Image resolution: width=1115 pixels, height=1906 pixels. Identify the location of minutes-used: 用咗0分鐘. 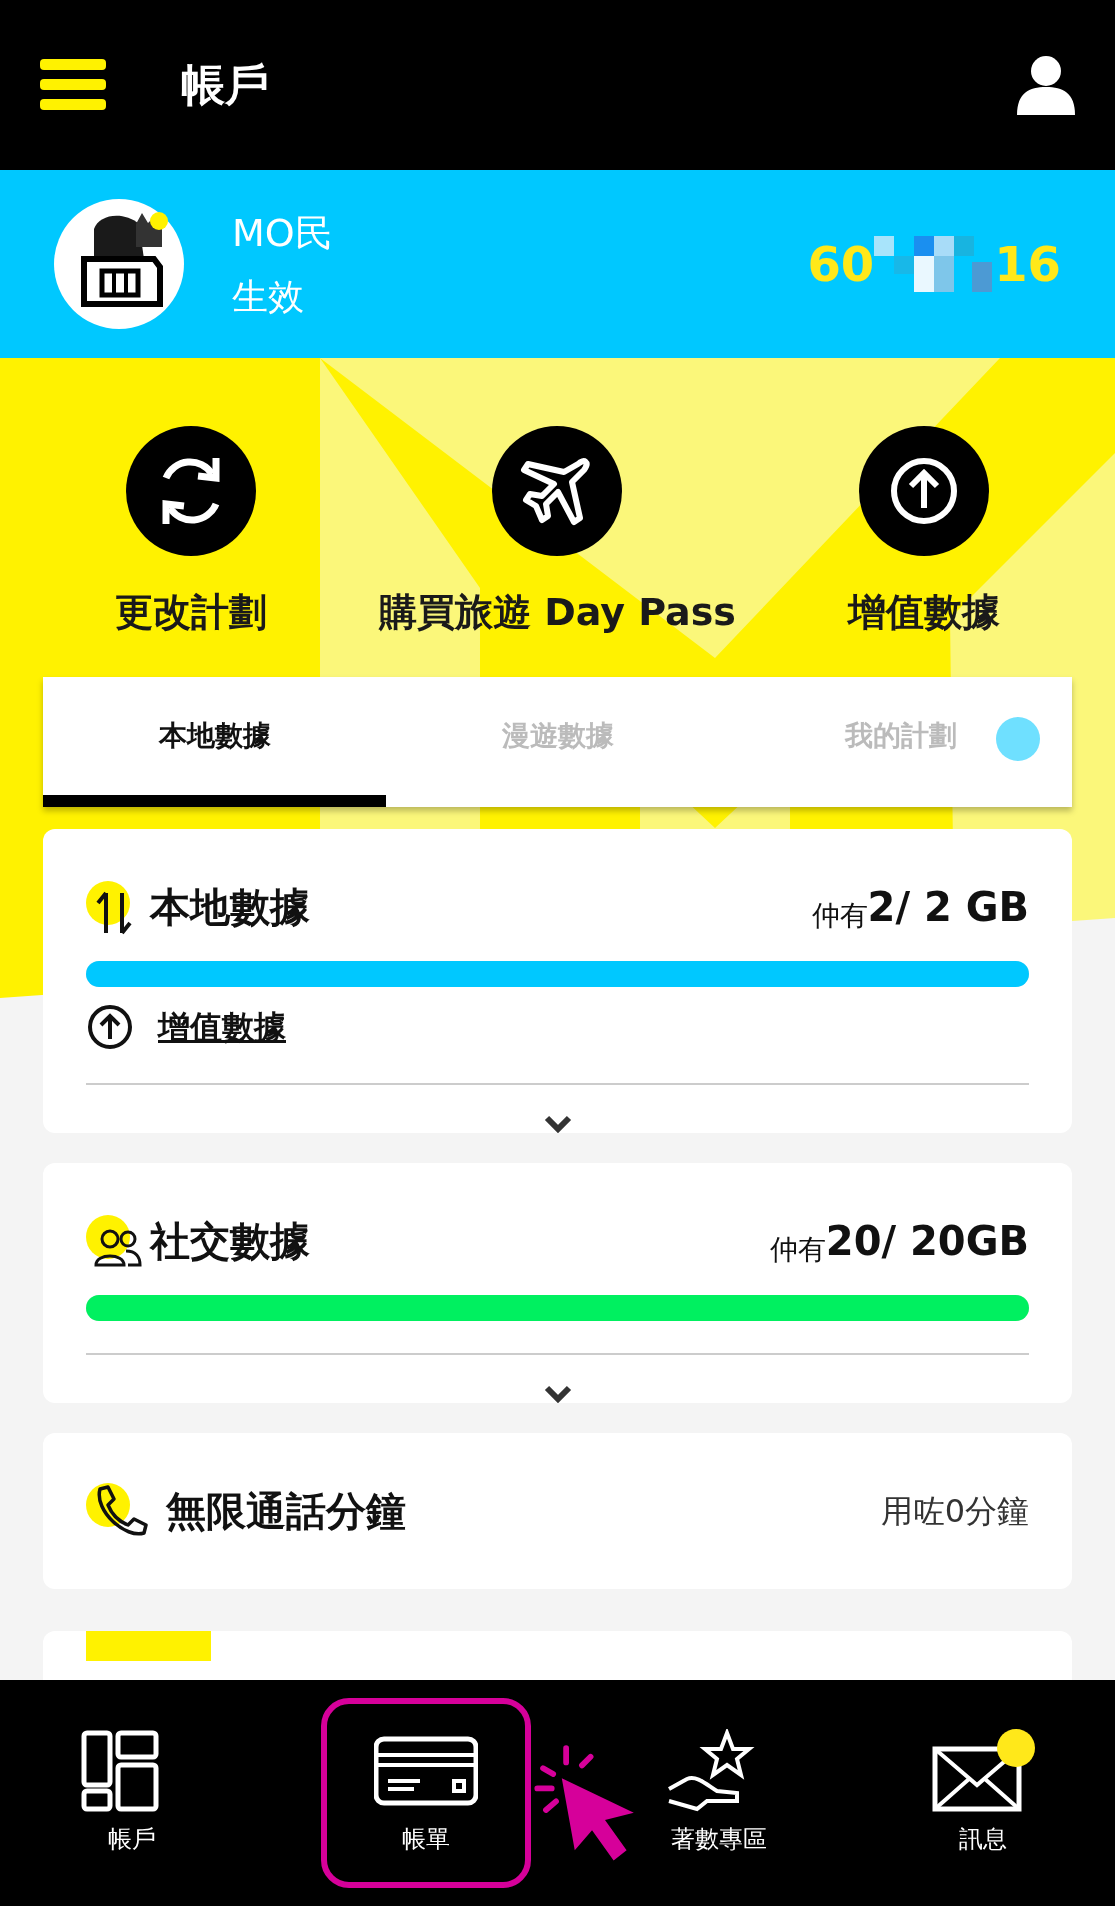
(954, 1511).